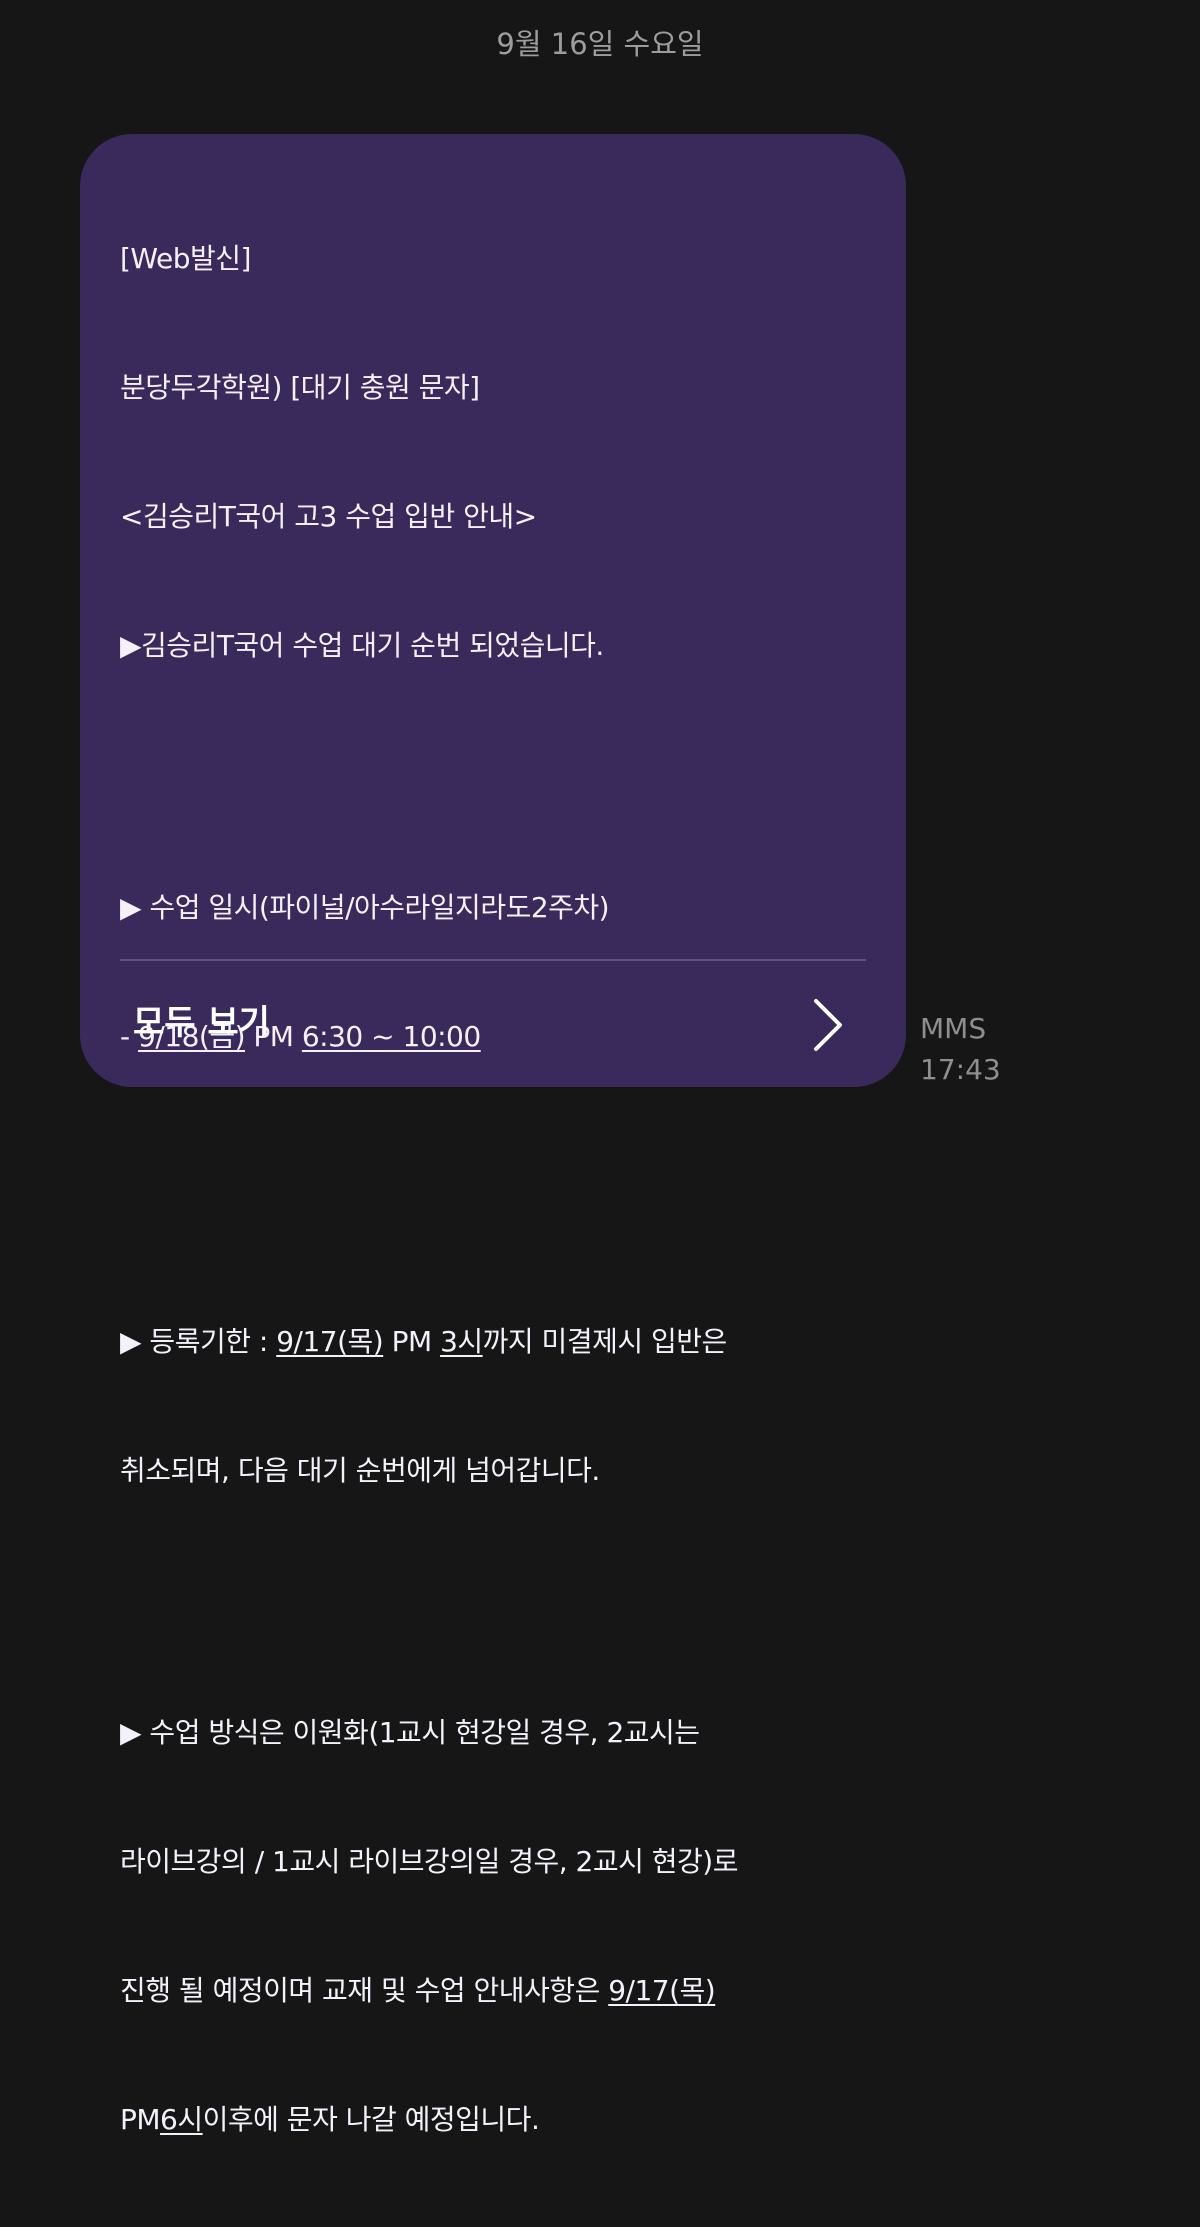  I want to click on message-text: 진행 될 예정이며 교재 및 수업 안내사항은, so click(364, 1990).